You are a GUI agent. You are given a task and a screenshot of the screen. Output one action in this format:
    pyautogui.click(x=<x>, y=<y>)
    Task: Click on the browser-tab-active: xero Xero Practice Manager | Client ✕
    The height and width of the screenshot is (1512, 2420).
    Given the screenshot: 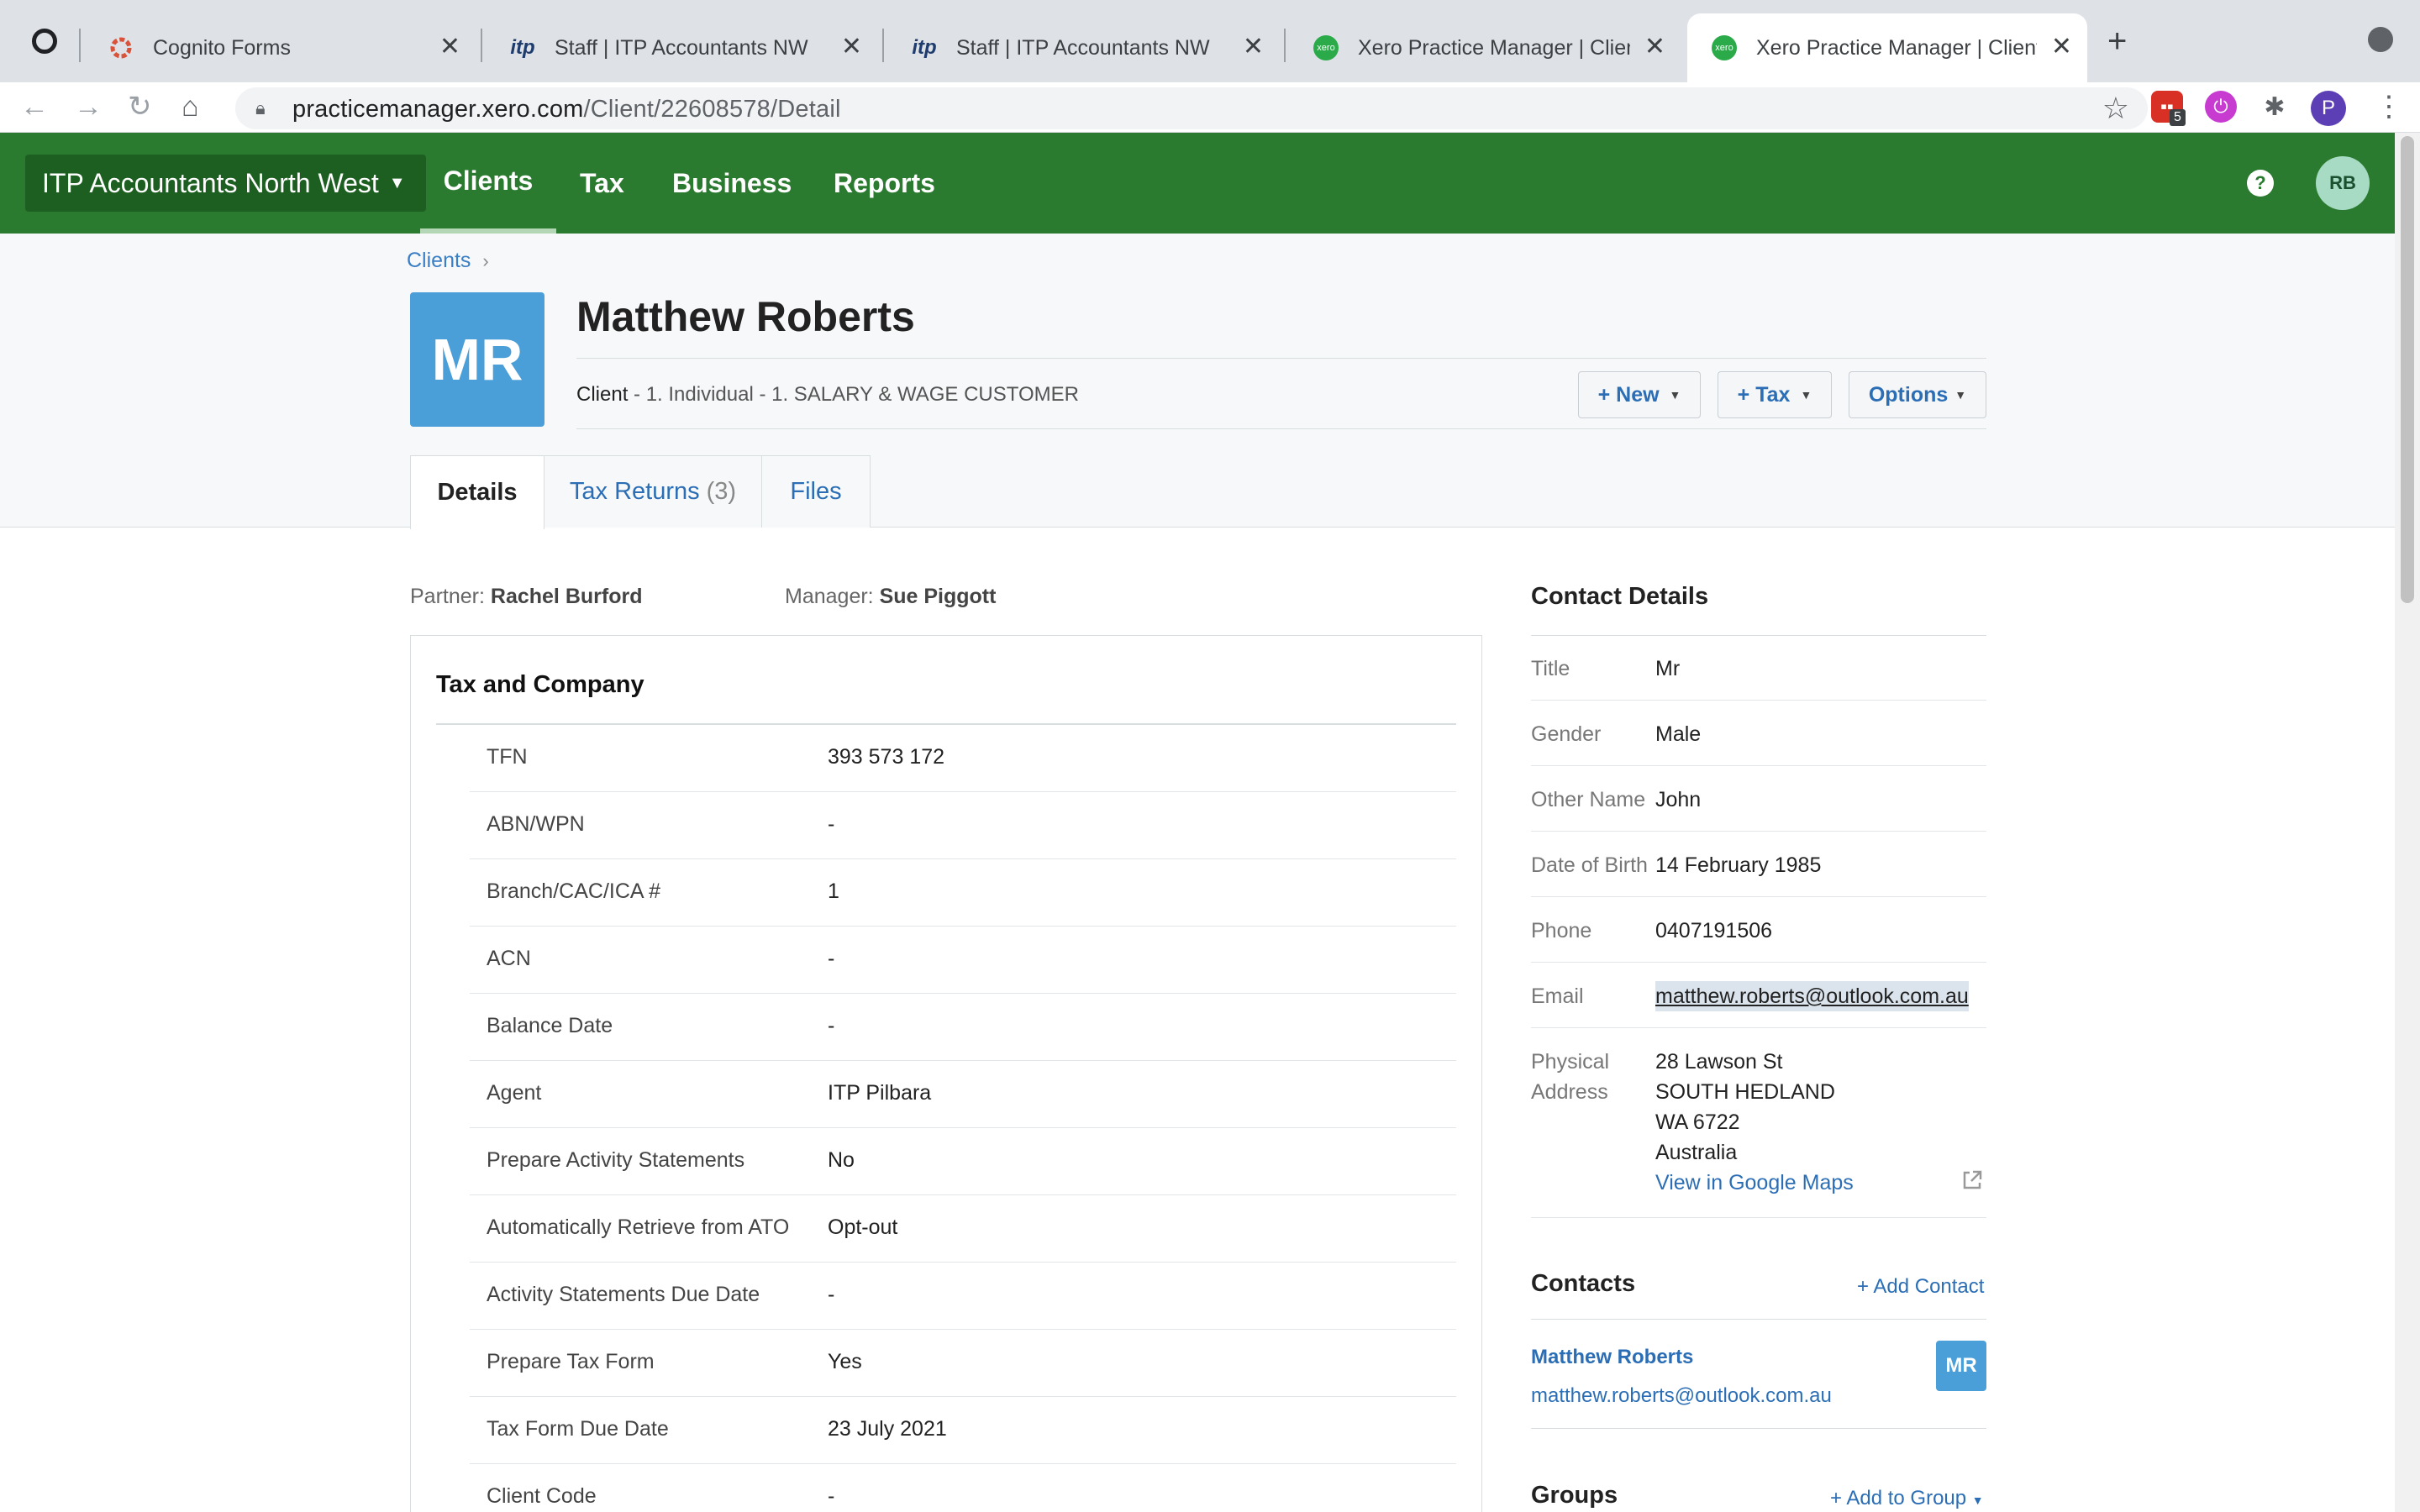 What is the action you would take?
    pyautogui.click(x=1887, y=47)
    